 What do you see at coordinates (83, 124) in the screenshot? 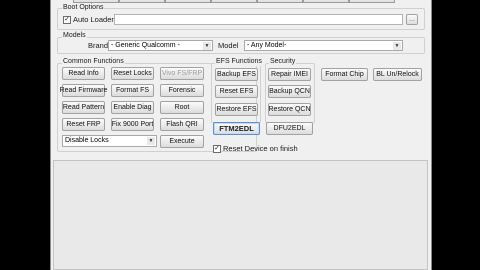
I see `reset-frp-button: Reset FRP` at bounding box center [83, 124].